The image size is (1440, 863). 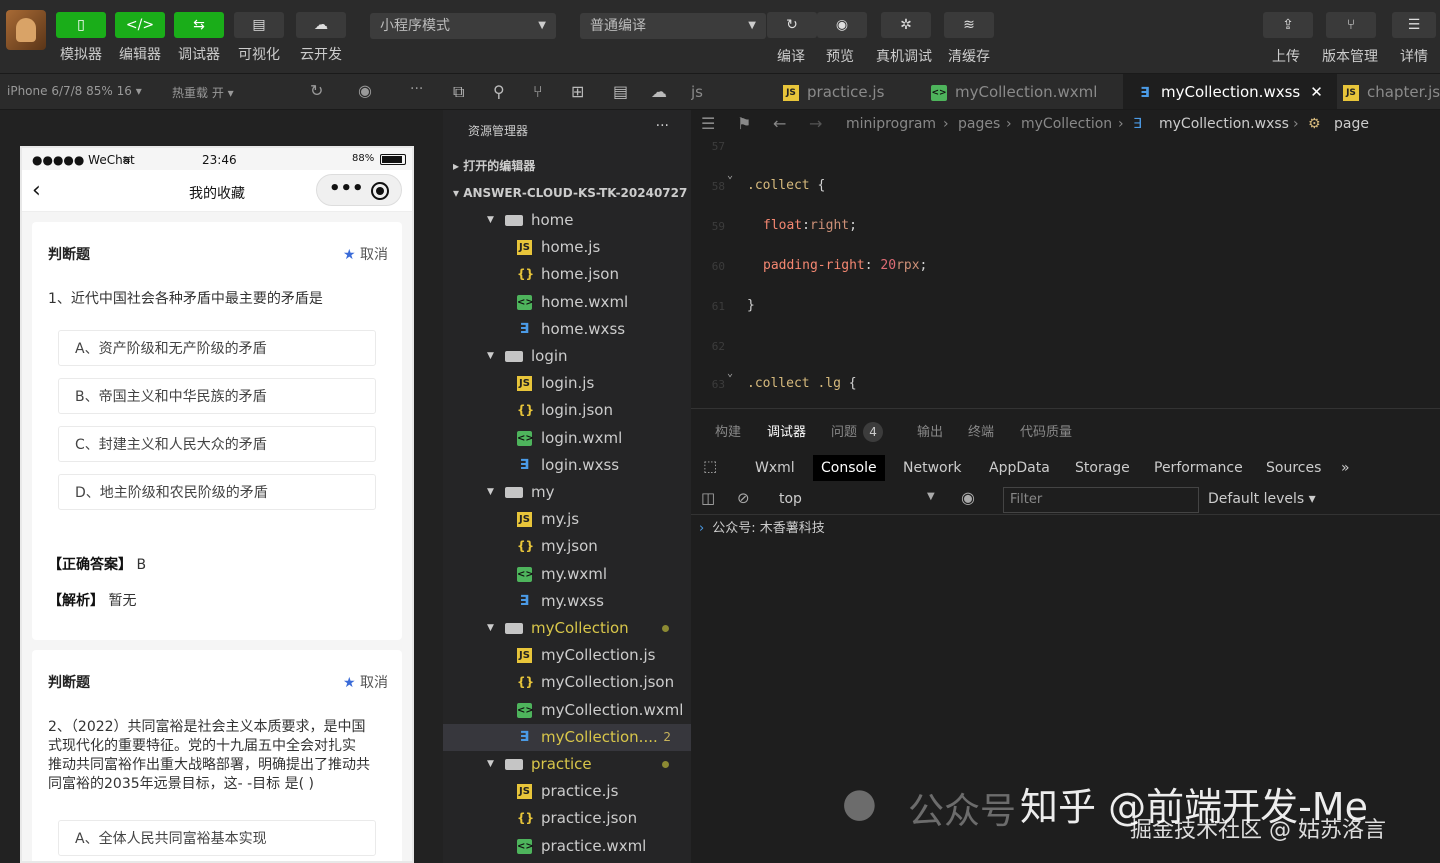 What do you see at coordinates (567, 329) in the screenshot?
I see `file-row: ∃ home.wxss` at bounding box center [567, 329].